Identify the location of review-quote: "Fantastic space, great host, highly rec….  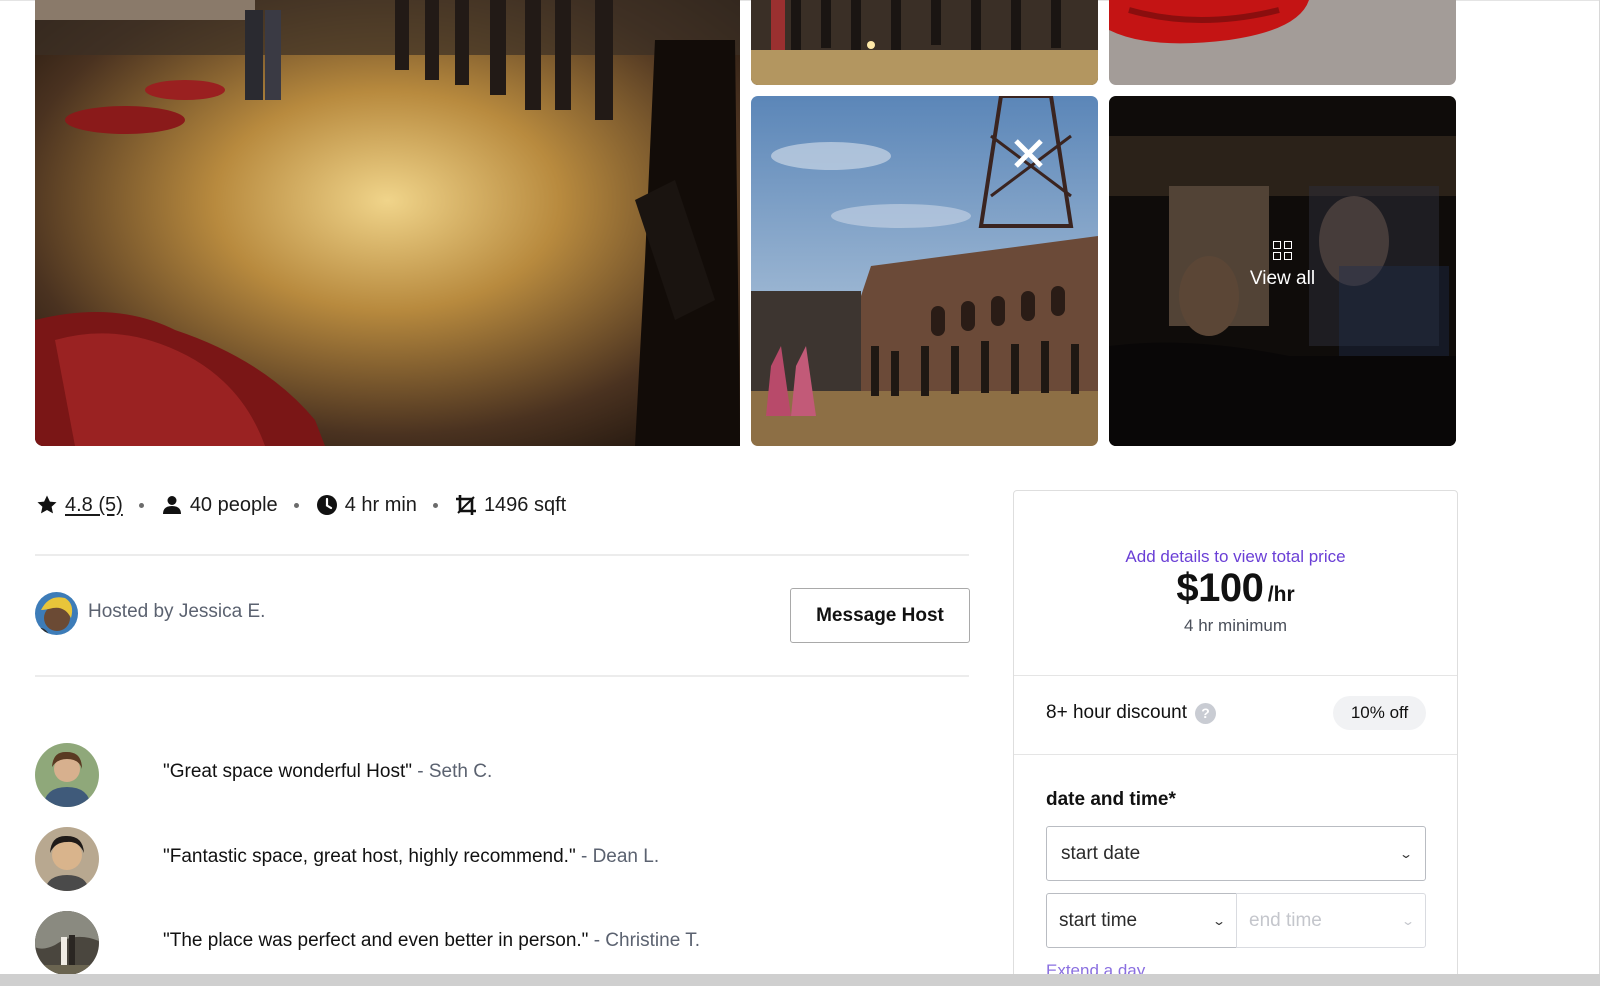
(369, 856).